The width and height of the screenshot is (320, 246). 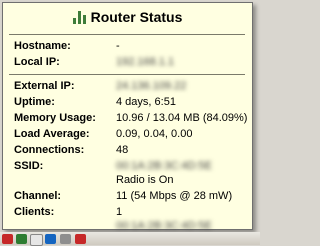 I want to click on memory-usage-value: 10.96 / 13.04 MB (84.09%), so click(x=182, y=118).